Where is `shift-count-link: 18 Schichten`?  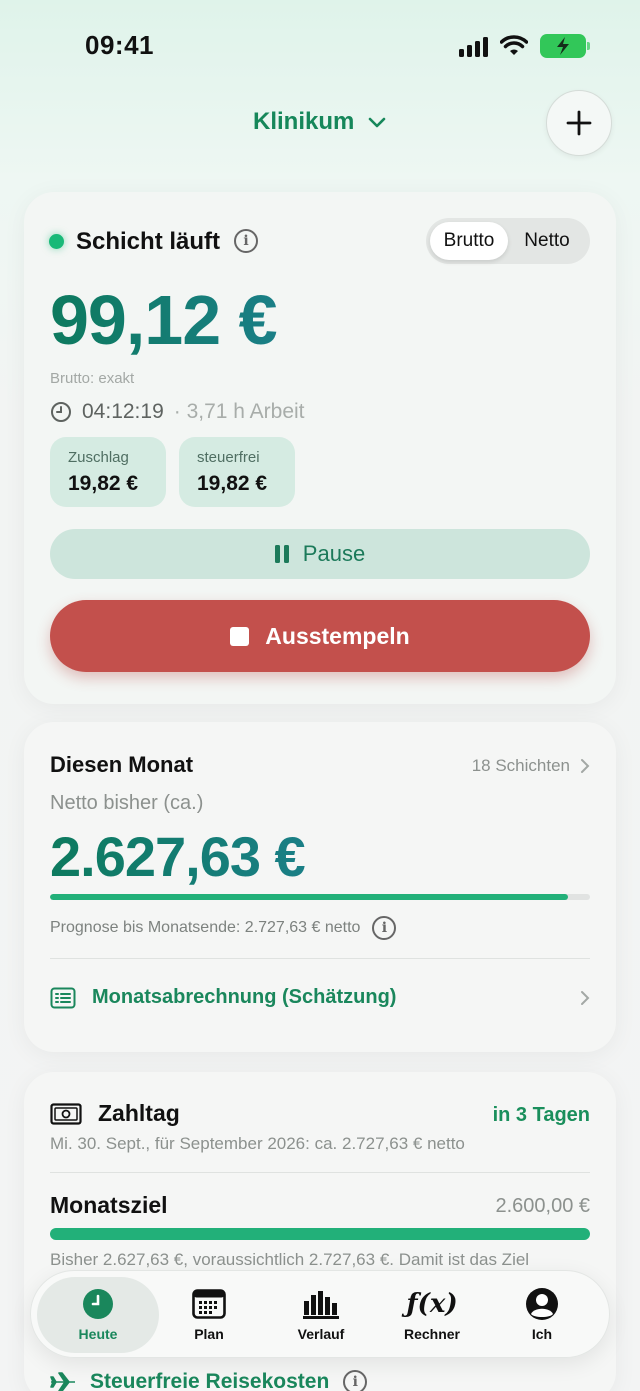 shift-count-link: 18 Schichten is located at coordinates (531, 766).